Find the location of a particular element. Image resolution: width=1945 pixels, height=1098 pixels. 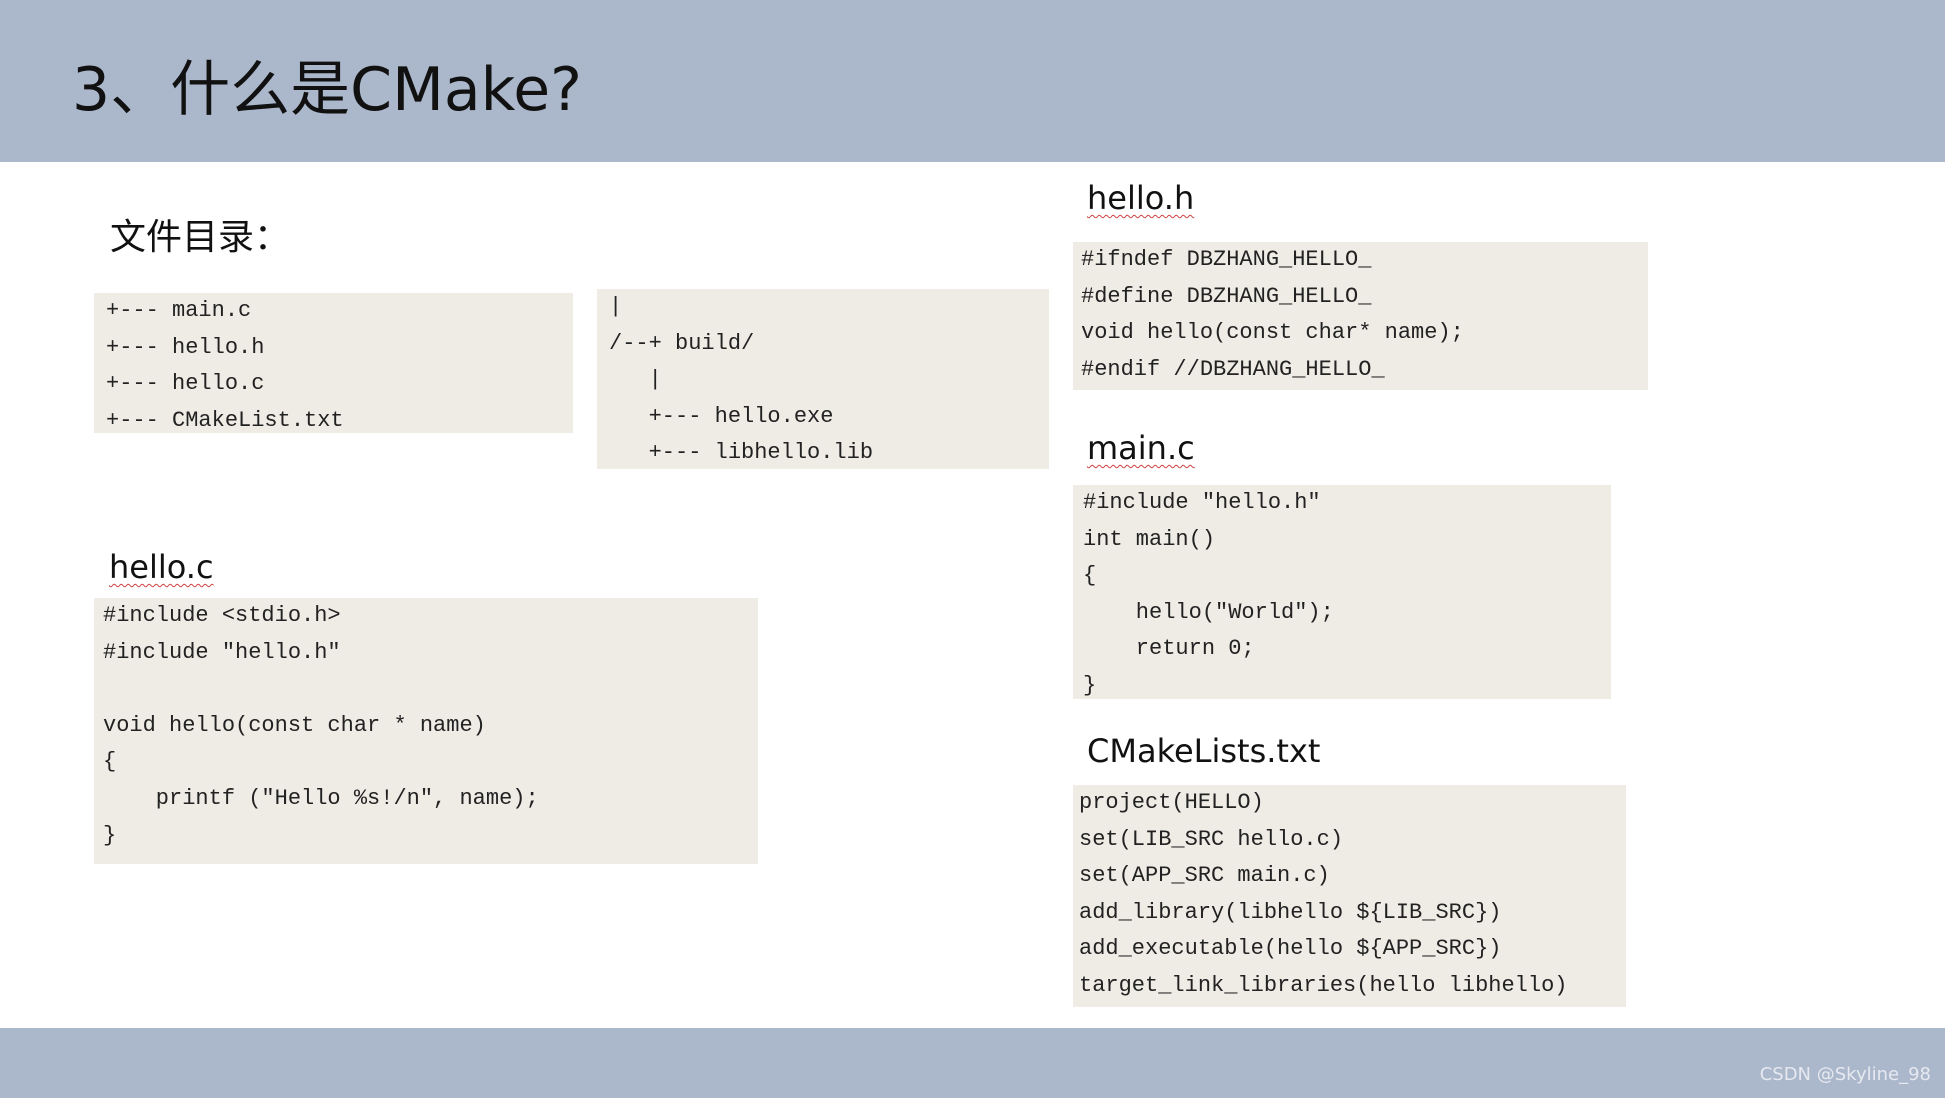

hello-c-label: hello.c is located at coordinates (161, 567).